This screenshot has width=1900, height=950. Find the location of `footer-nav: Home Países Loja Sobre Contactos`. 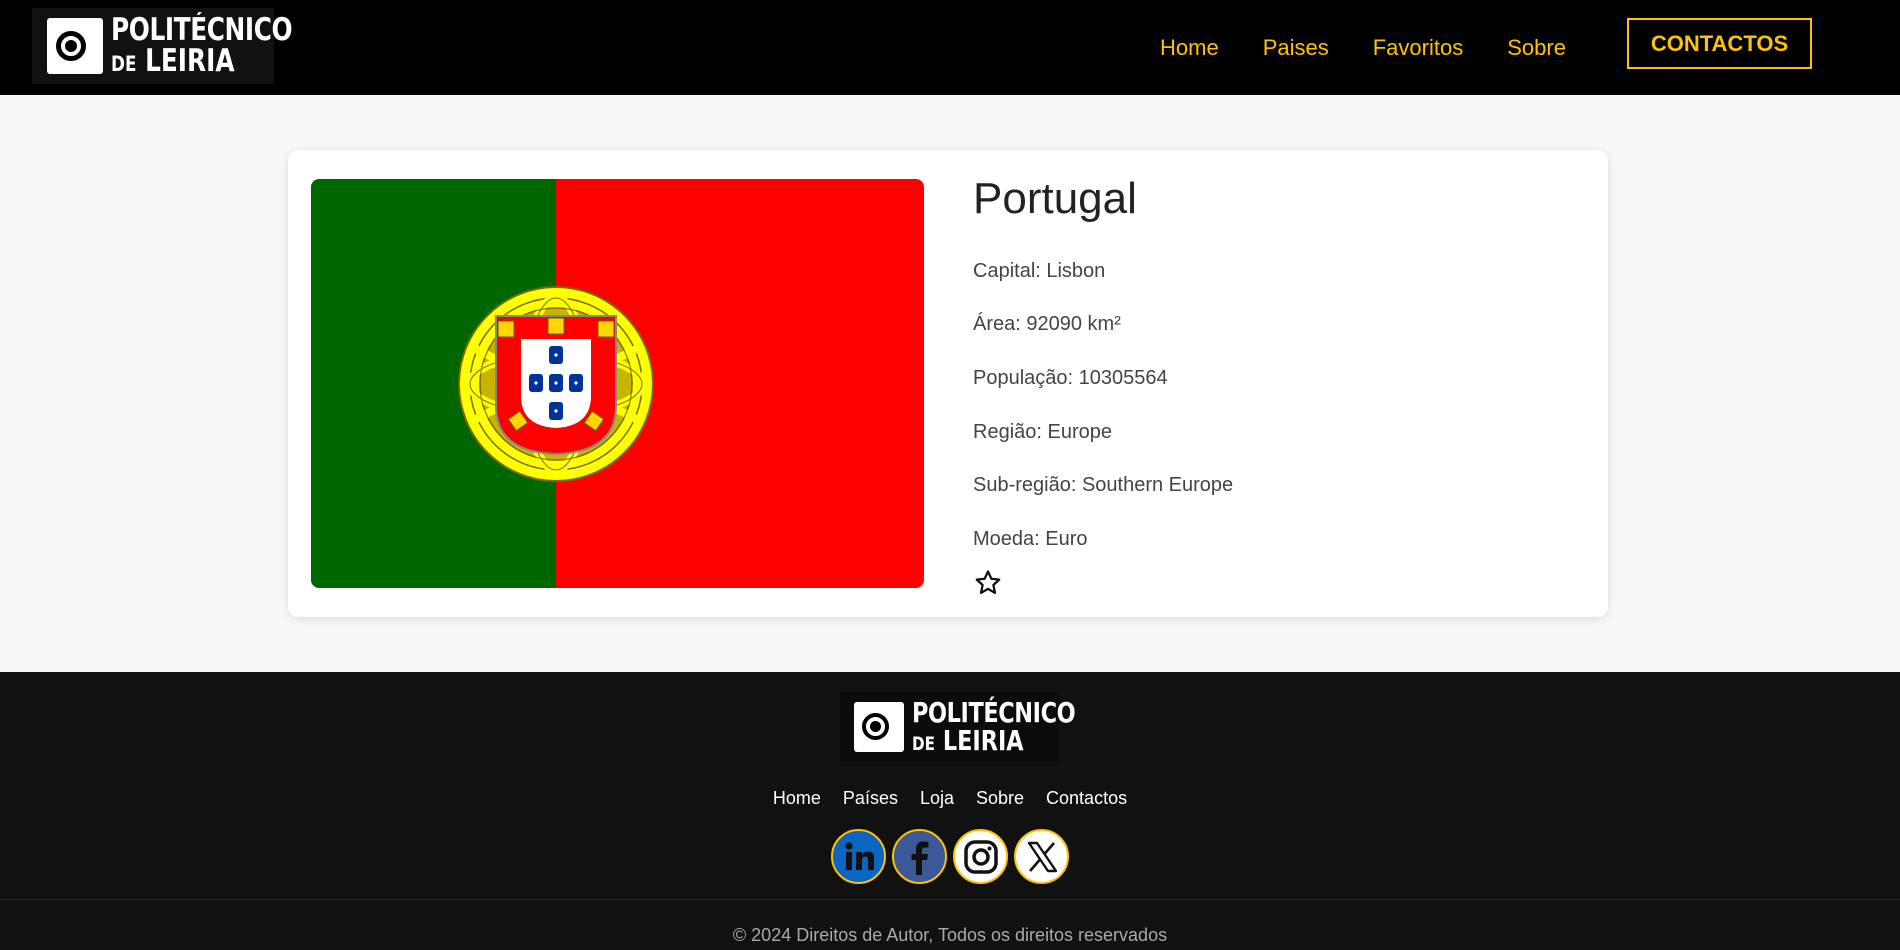

footer-nav: Home Países Loja Sobre Contactos is located at coordinates (950, 798).